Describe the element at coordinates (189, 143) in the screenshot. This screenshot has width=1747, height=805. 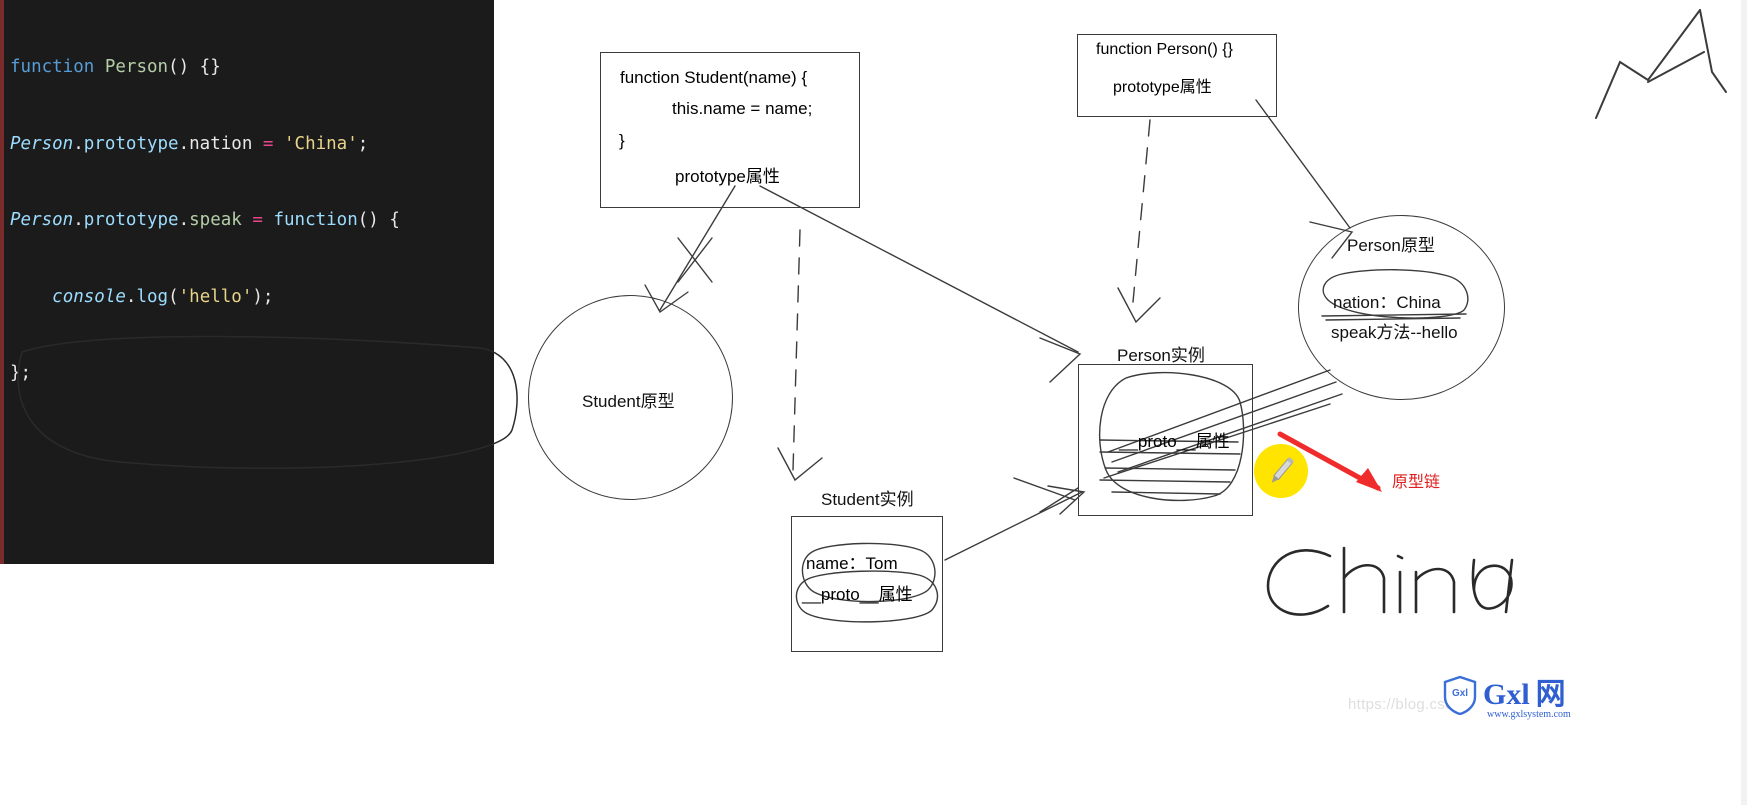
I see `code-line: Person.prototype.nation = 'China';` at that location.